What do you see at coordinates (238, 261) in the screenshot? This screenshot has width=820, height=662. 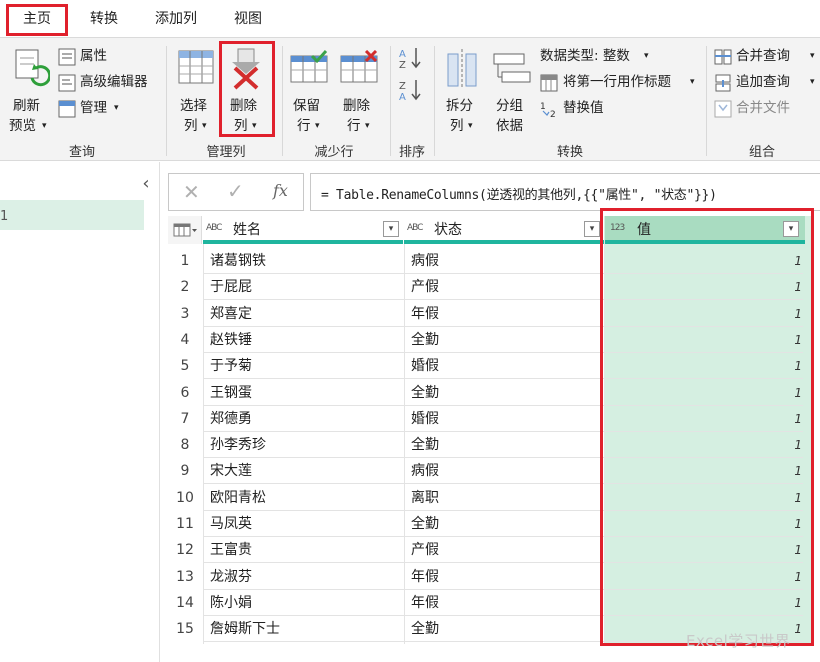 I see `name-cell: 诸葛钢铁` at bounding box center [238, 261].